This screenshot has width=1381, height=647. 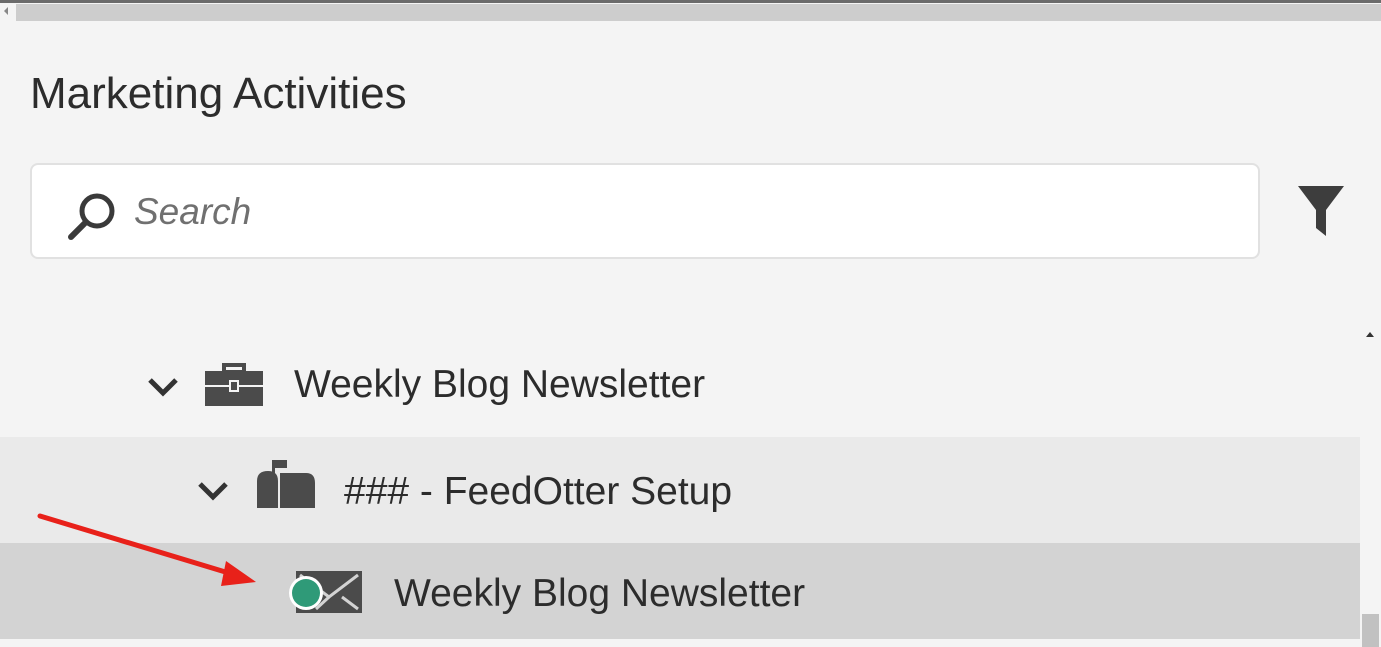 I want to click on tree-row-program: Weekly Blog Newsletter, so click(x=680, y=385).